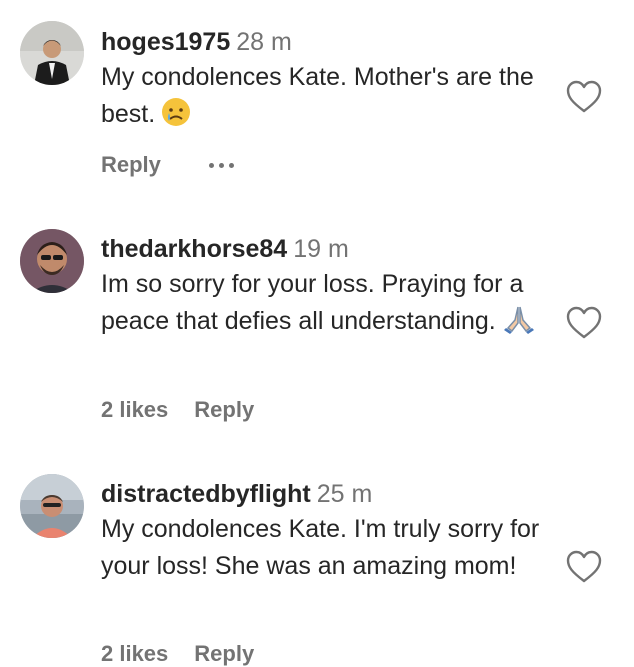 The width and height of the screenshot is (634, 667). What do you see at coordinates (167, 165) in the screenshot?
I see `comment-actions: Reply` at bounding box center [167, 165].